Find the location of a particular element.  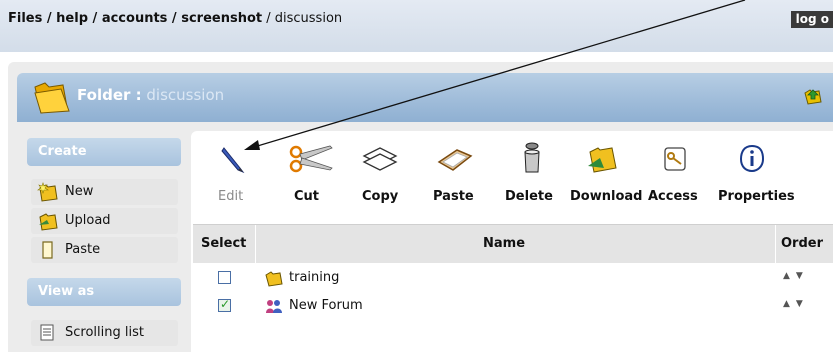

paste-page-icon is located at coordinates (48, 252).